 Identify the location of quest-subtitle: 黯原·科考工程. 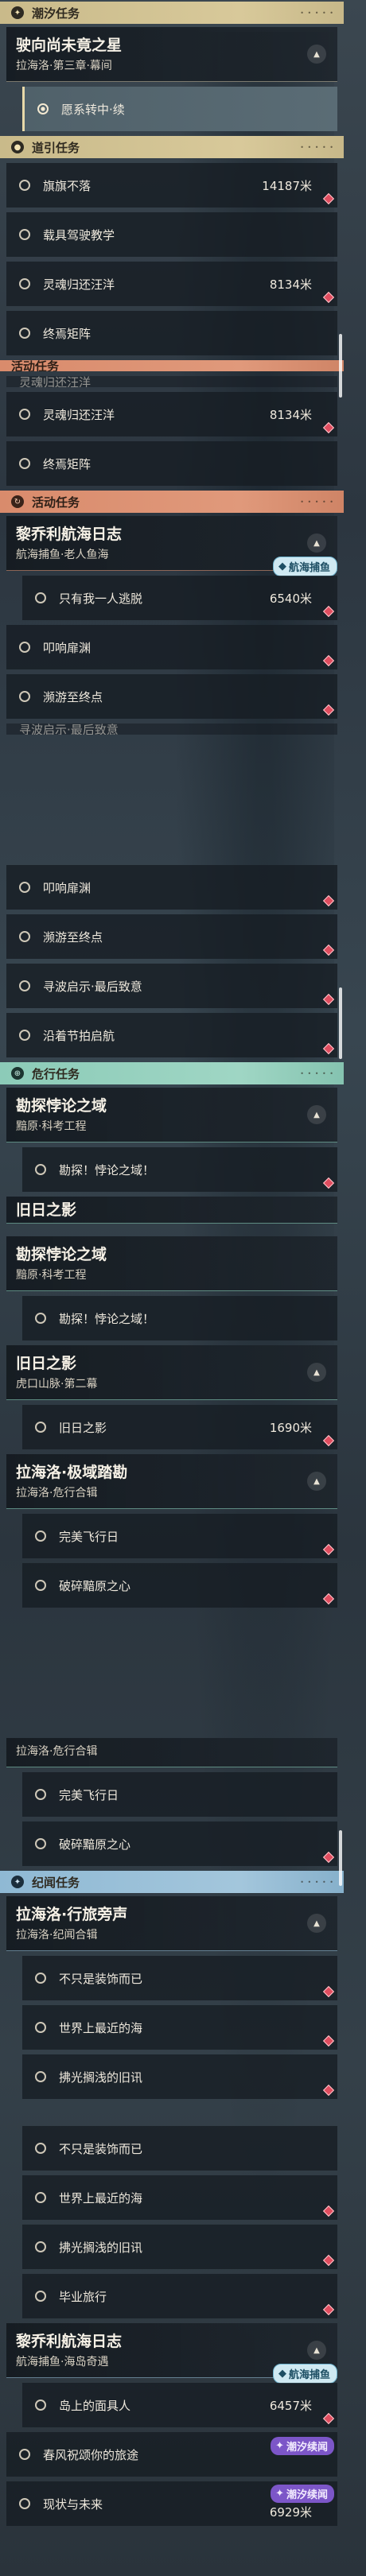
(51, 1276).